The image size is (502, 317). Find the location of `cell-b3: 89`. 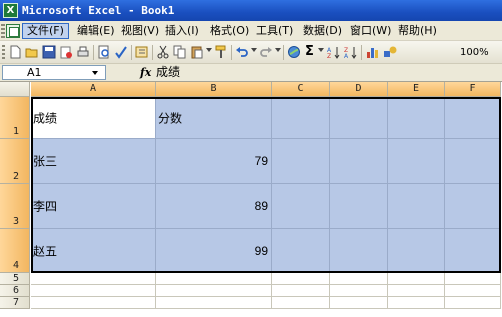

cell-b3: 89 is located at coordinates (214, 206).